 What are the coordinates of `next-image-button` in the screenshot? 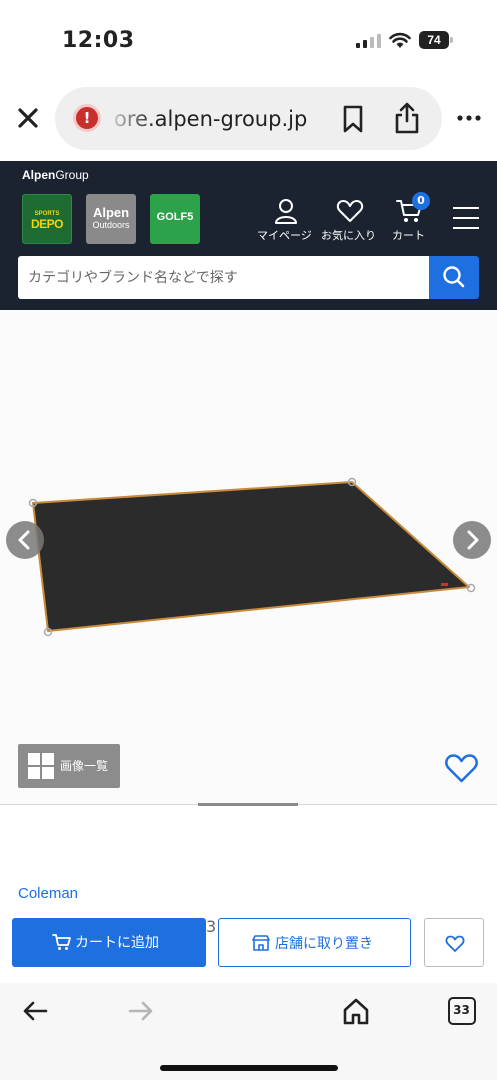 It's located at (472, 540).